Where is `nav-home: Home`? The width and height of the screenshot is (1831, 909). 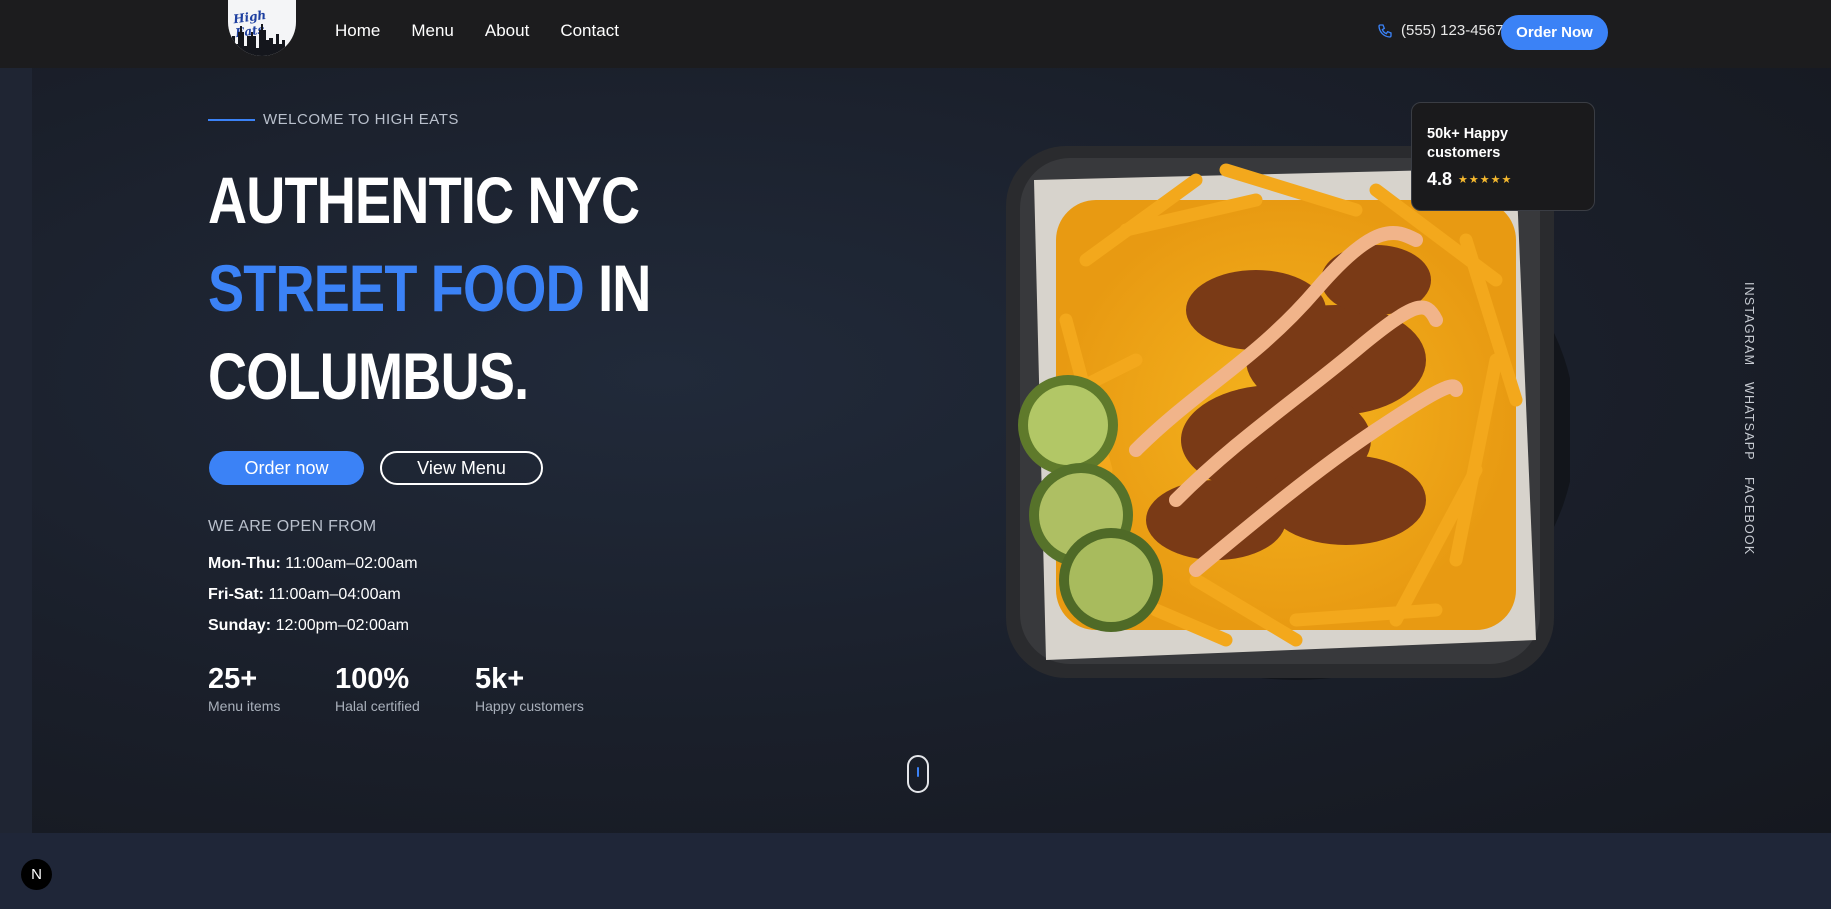 nav-home: Home is located at coordinates (357, 31).